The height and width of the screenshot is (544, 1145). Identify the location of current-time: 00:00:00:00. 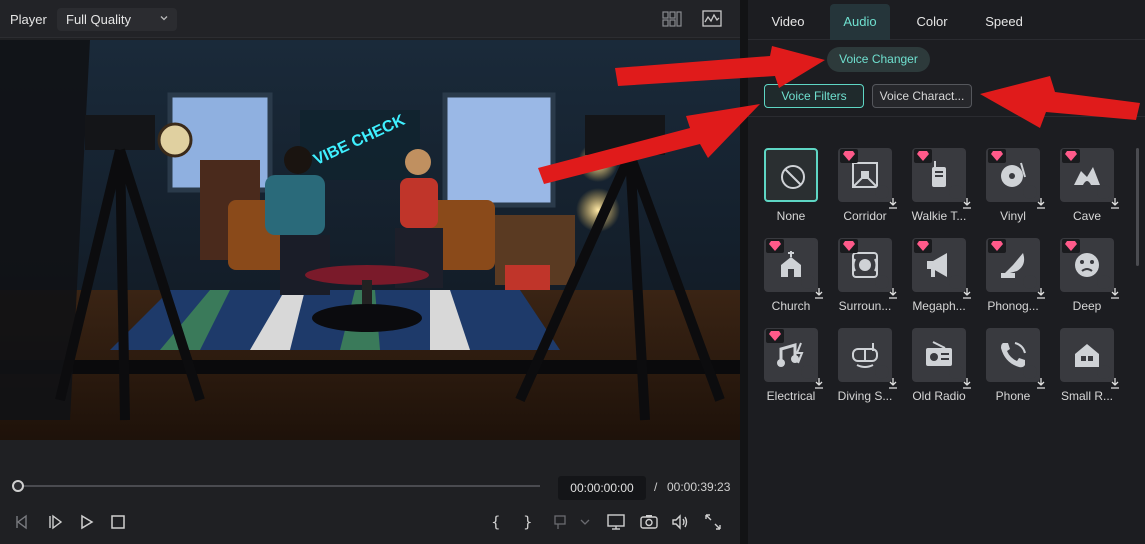
(602, 488).